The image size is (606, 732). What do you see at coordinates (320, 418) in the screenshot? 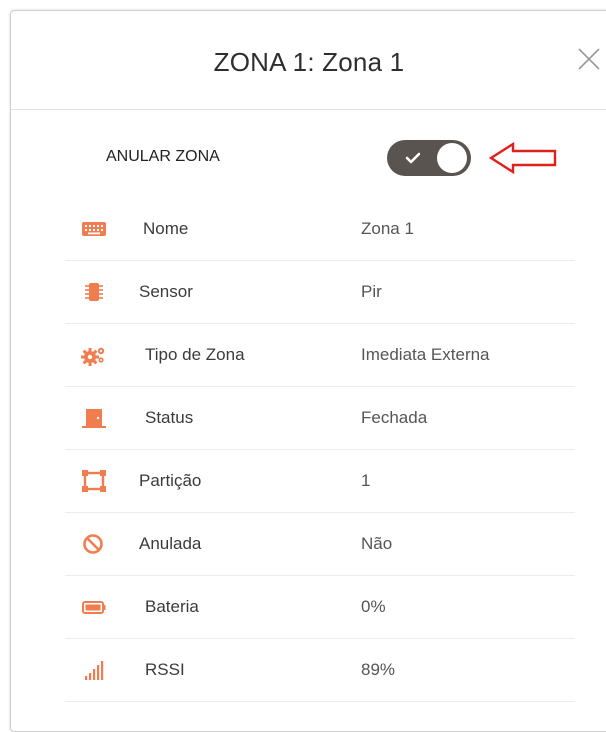
I see `list-item-status: Status Fechada` at bounding box center [320, 418].